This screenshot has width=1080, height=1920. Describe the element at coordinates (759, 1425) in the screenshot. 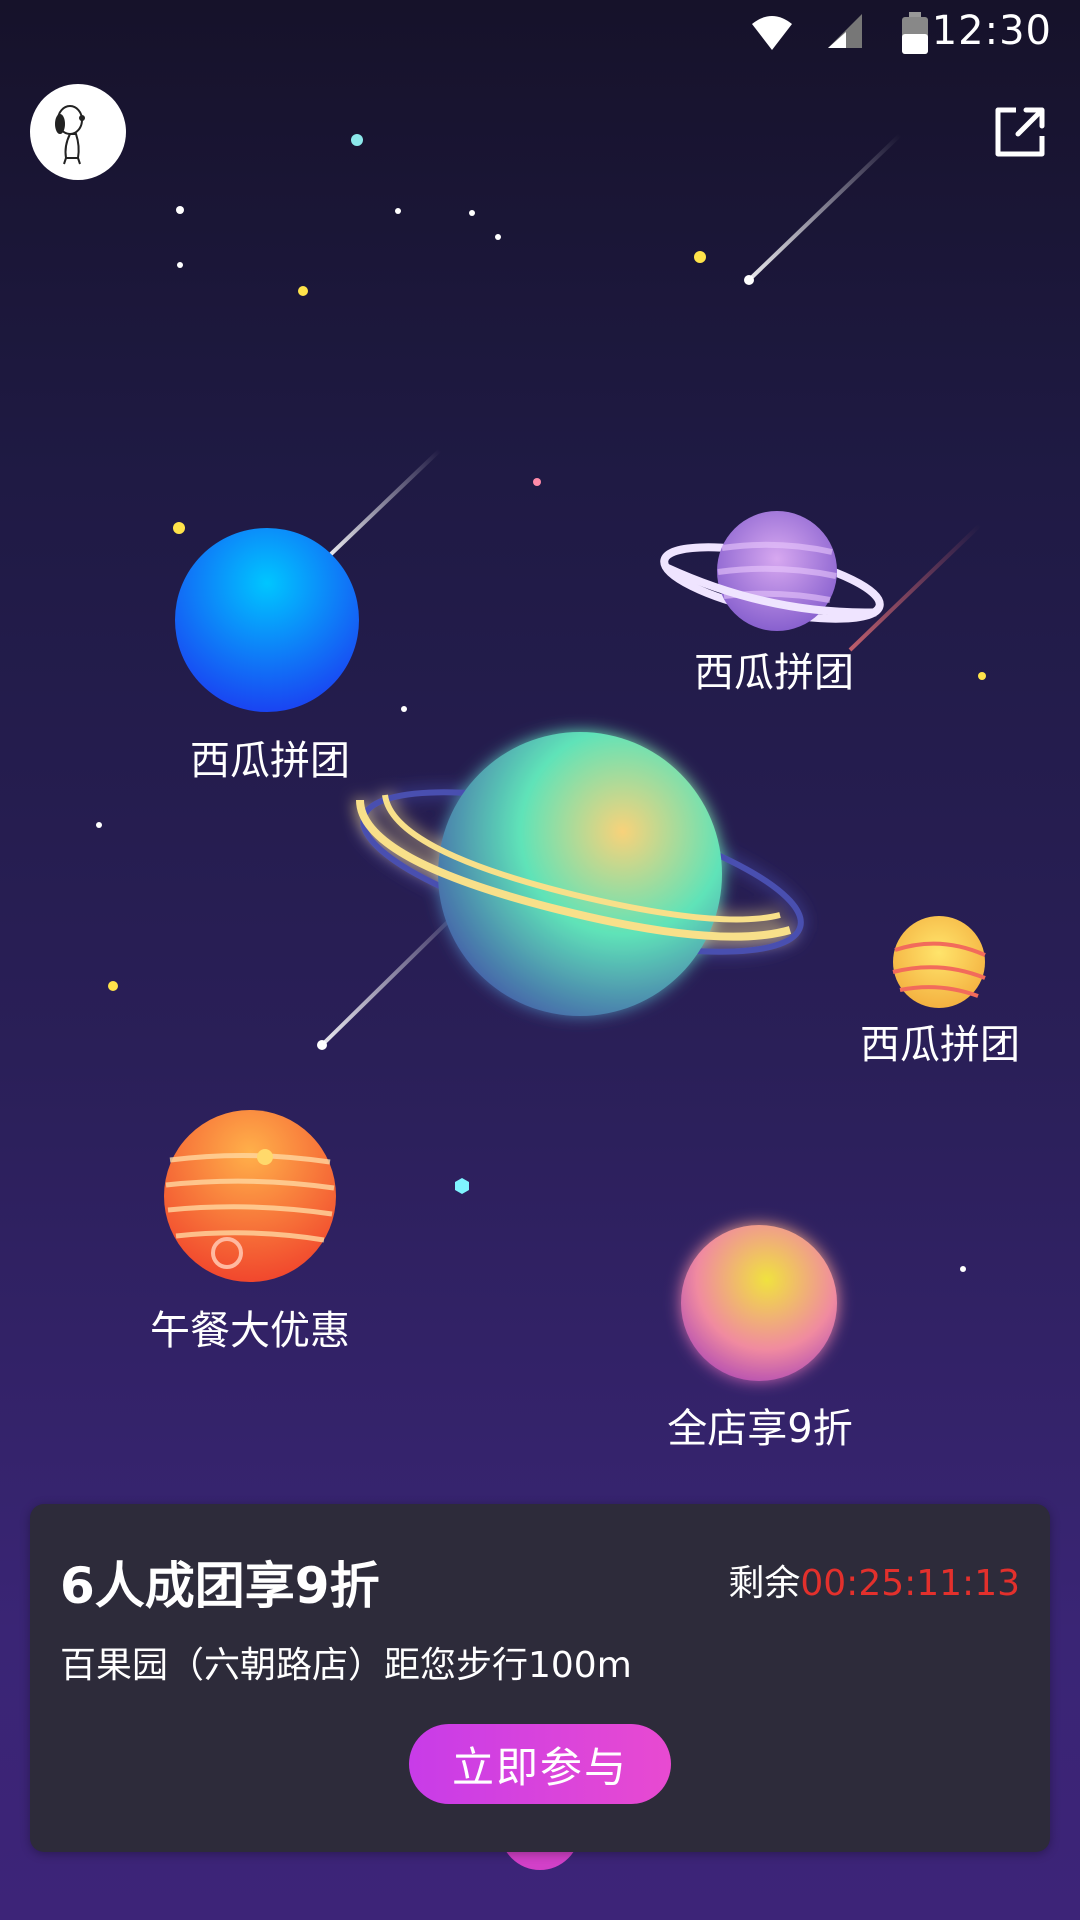

I see `planet-label-pink: 全店享9折` at that location.